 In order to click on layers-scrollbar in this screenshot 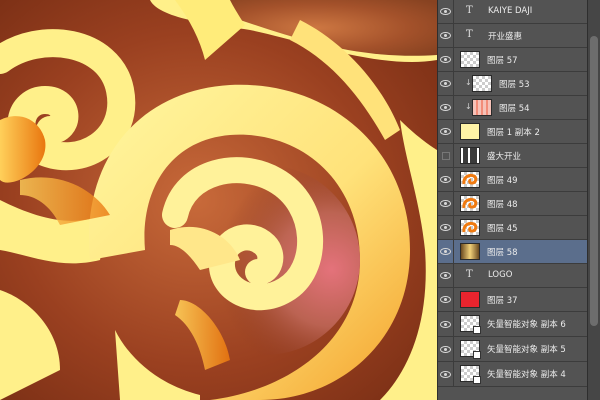, I will do `click(593, 200)`.